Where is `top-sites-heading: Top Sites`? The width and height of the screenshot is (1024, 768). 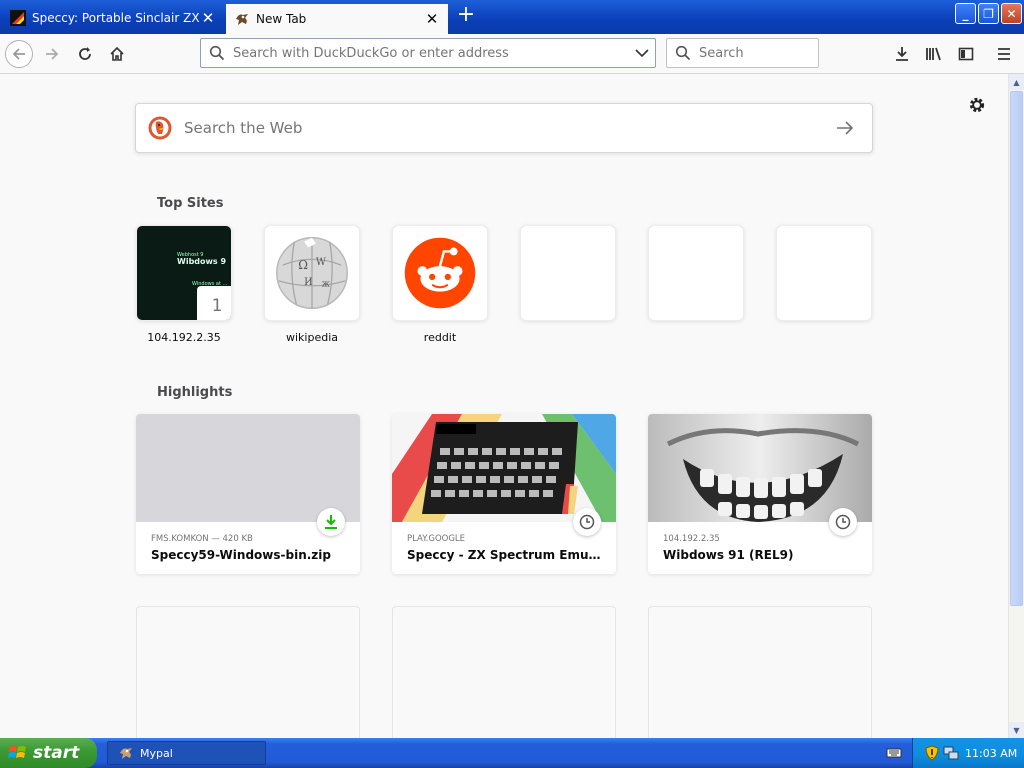
top-sites-heading: Top Sites is located at coordinates (190, 203).